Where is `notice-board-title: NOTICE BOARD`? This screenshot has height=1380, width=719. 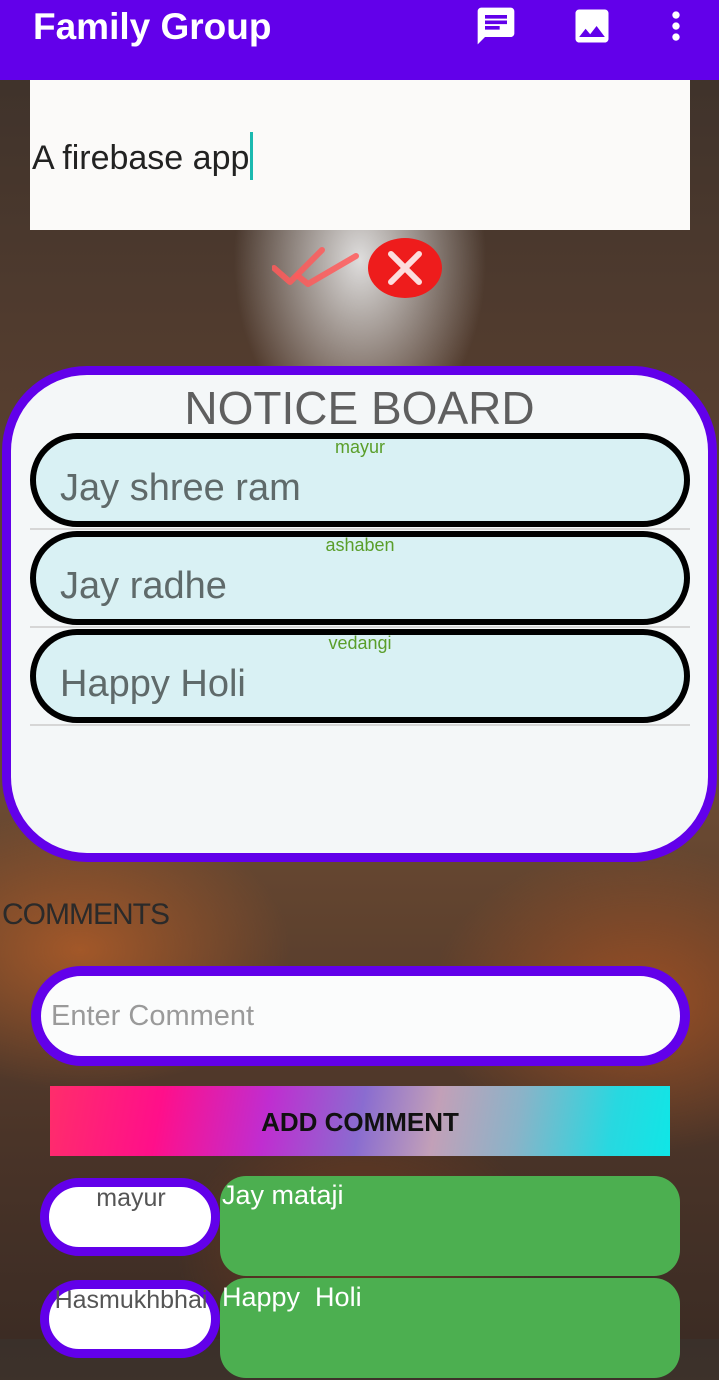 notice-board-title: NOTICE BOARD is located at coordinates (359, 408).